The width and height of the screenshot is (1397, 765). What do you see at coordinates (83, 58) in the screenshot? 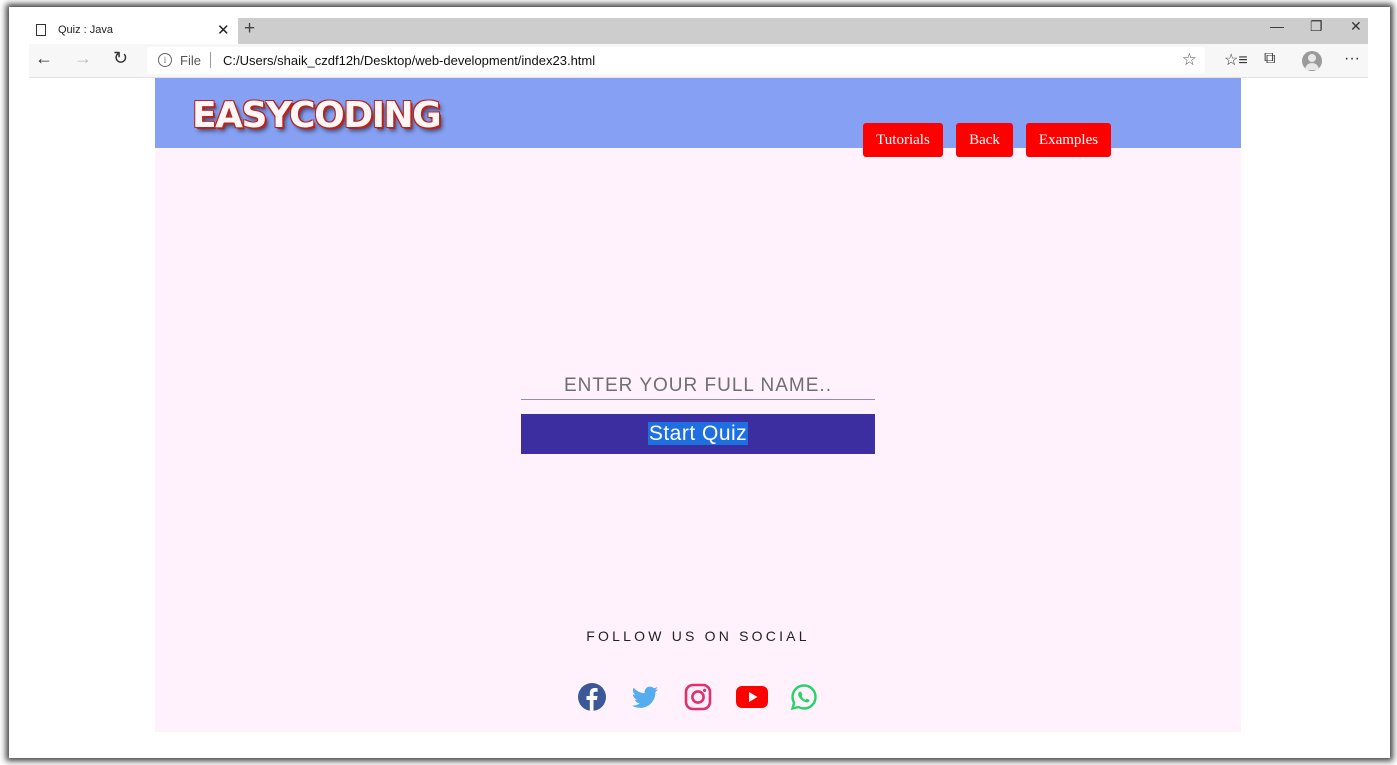
I see `forward-arrow-icon: →` at bounding box center [83, 58].